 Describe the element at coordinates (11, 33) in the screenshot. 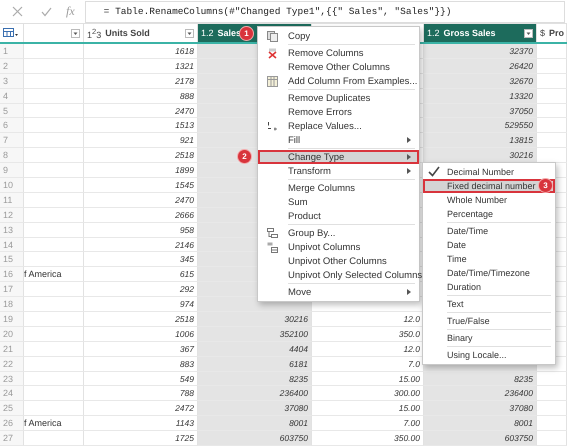

I see `table-menu-icon` at that location.